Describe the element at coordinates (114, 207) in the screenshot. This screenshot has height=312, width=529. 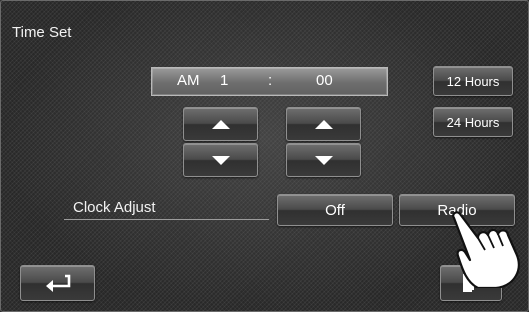
I see `clock-adjust-label: Clock Adjust` at that location.